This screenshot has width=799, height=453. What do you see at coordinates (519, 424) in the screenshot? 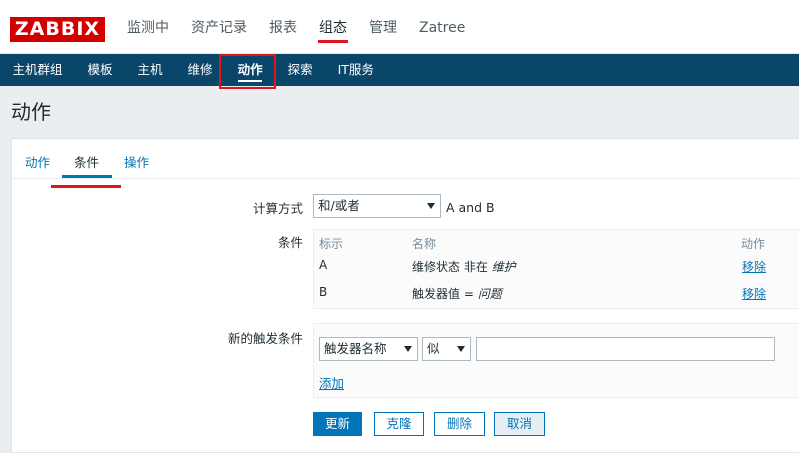
I see `cancel-button: 取消` at bounding box center [519, 424].